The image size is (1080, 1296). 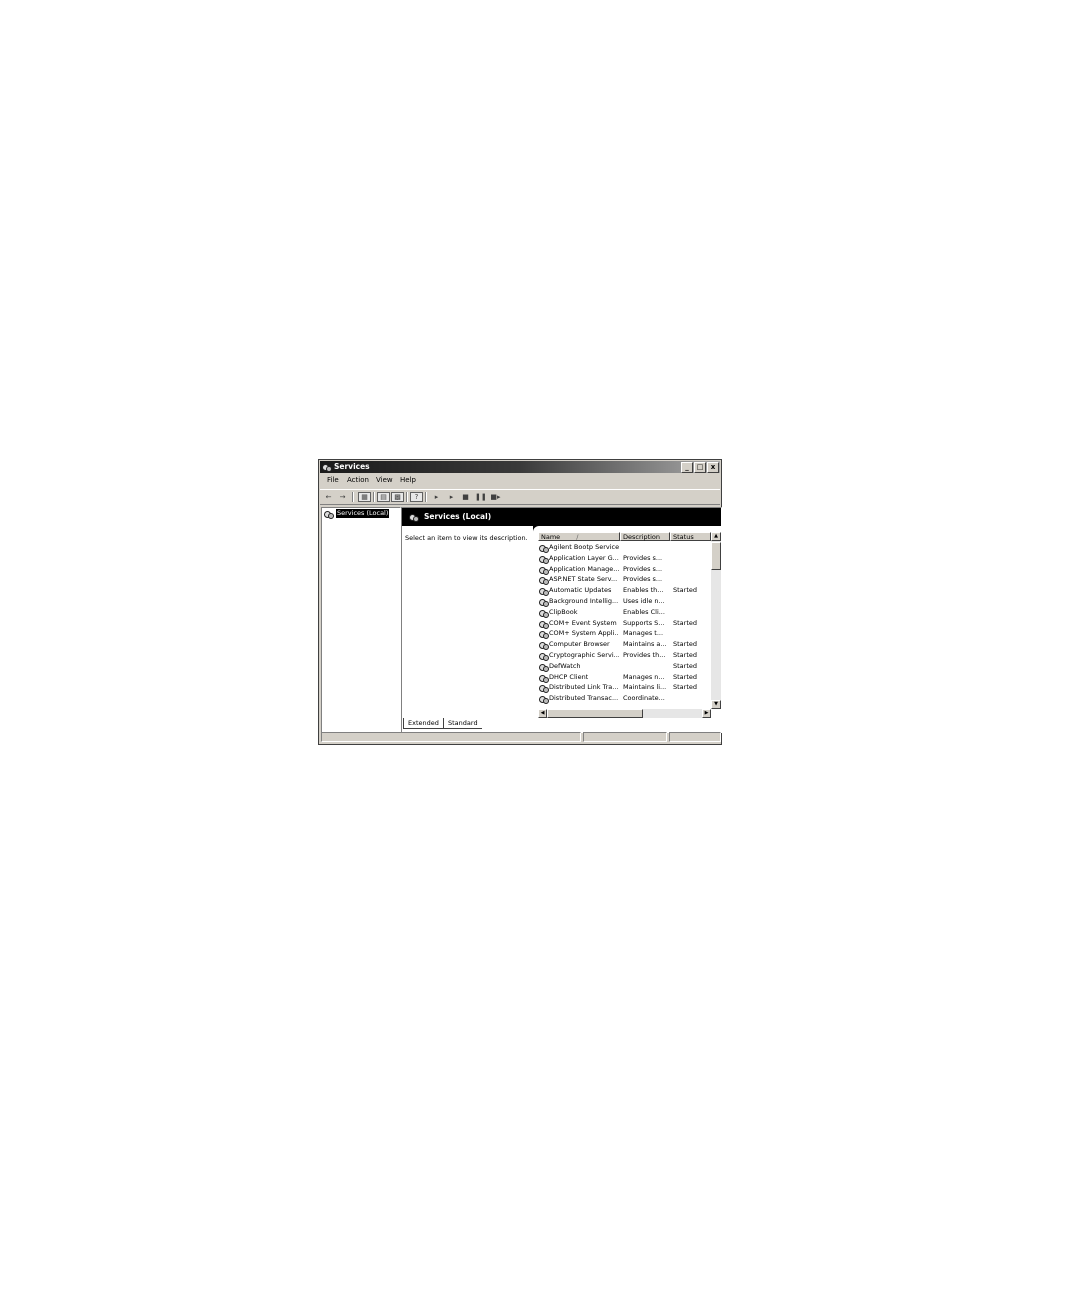 What do you see at coordinates (595, 713) in the screenshot?
I see `horizontal-scroll-thumb` at bounding box center [595, 713].